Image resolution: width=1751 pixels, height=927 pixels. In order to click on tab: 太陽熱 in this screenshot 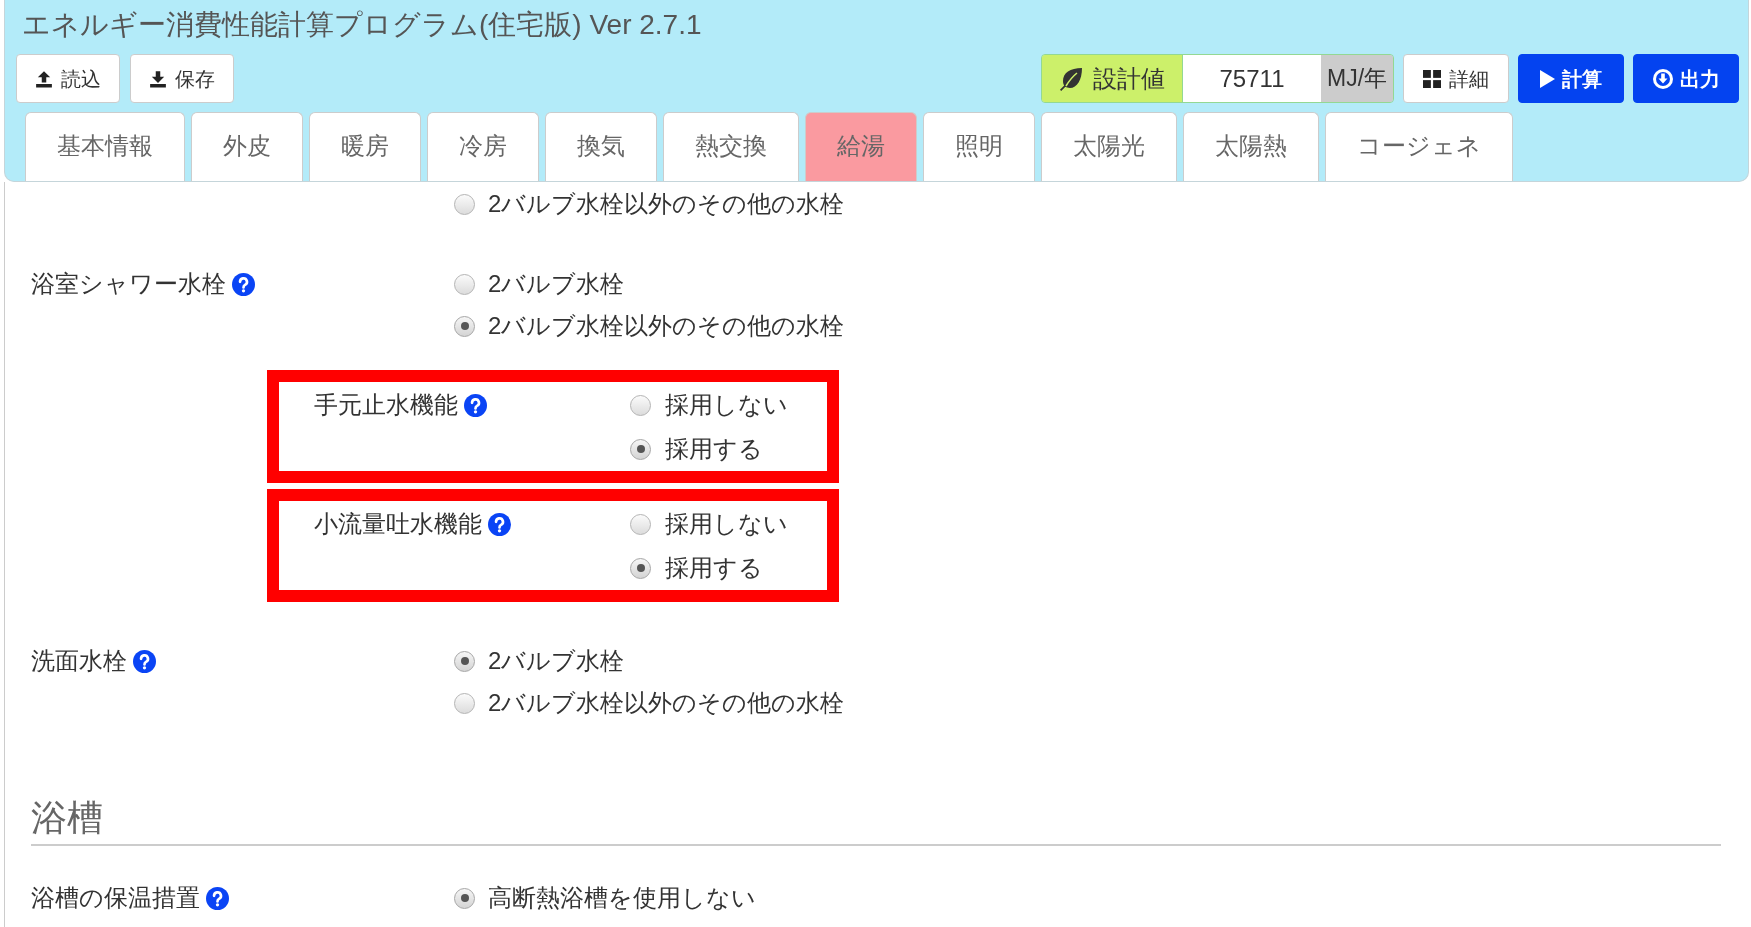, I will do `click(1251, 146)`.